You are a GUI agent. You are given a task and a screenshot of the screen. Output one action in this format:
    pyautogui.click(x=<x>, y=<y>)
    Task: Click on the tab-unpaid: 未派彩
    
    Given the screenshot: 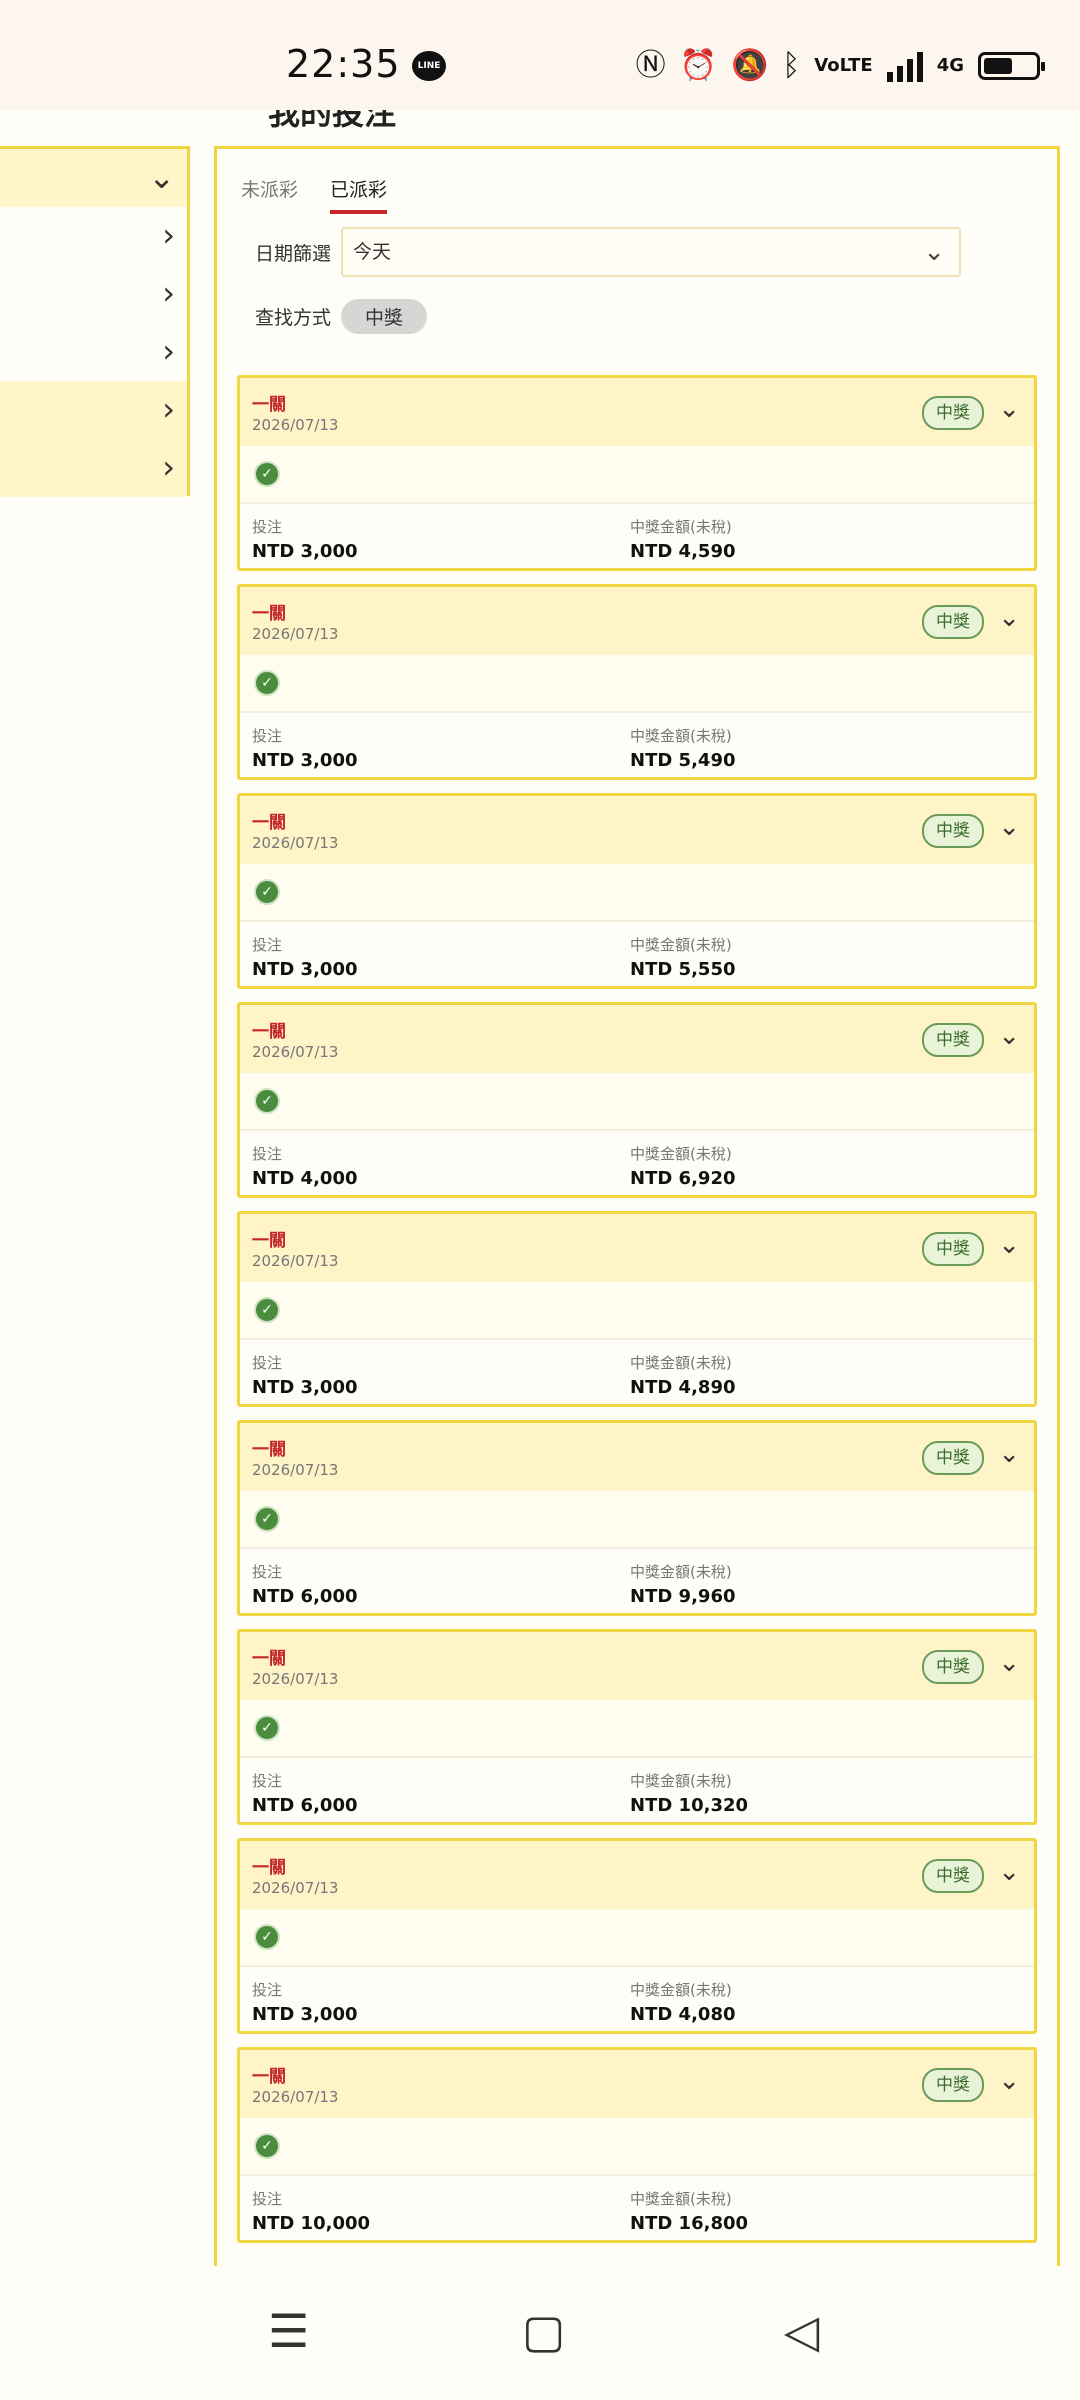 What is the action you would take?
    pyautogui.click(x=269, y=194)
    